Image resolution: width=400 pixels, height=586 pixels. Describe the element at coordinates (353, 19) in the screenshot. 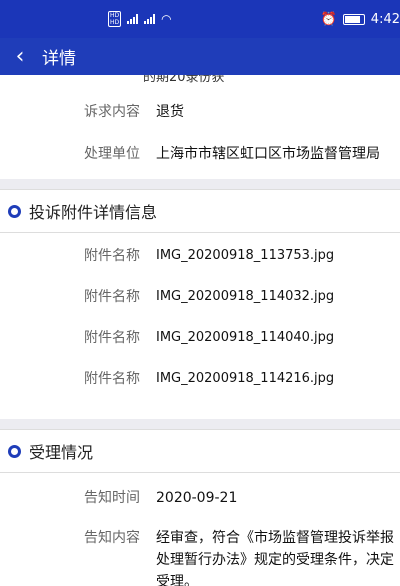

I see `battery-icon` at that location.